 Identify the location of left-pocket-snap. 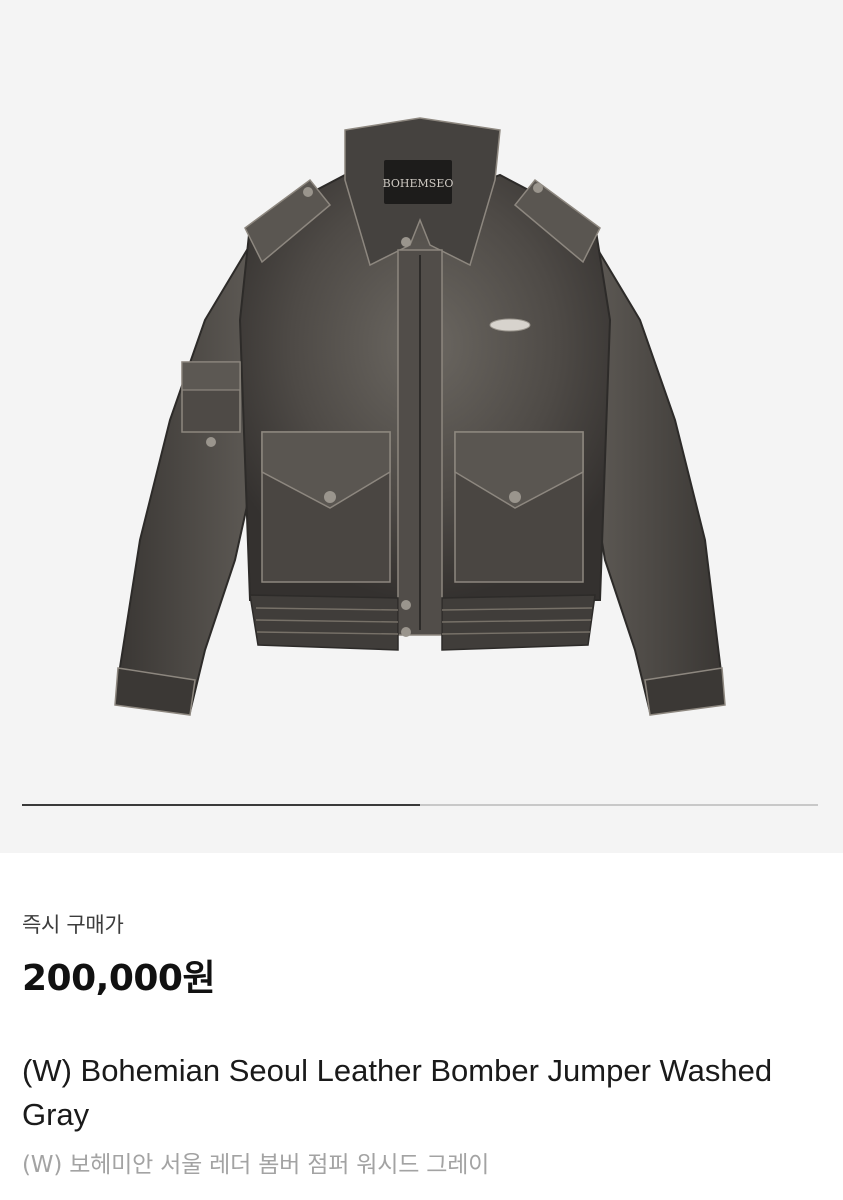
(330, 497).